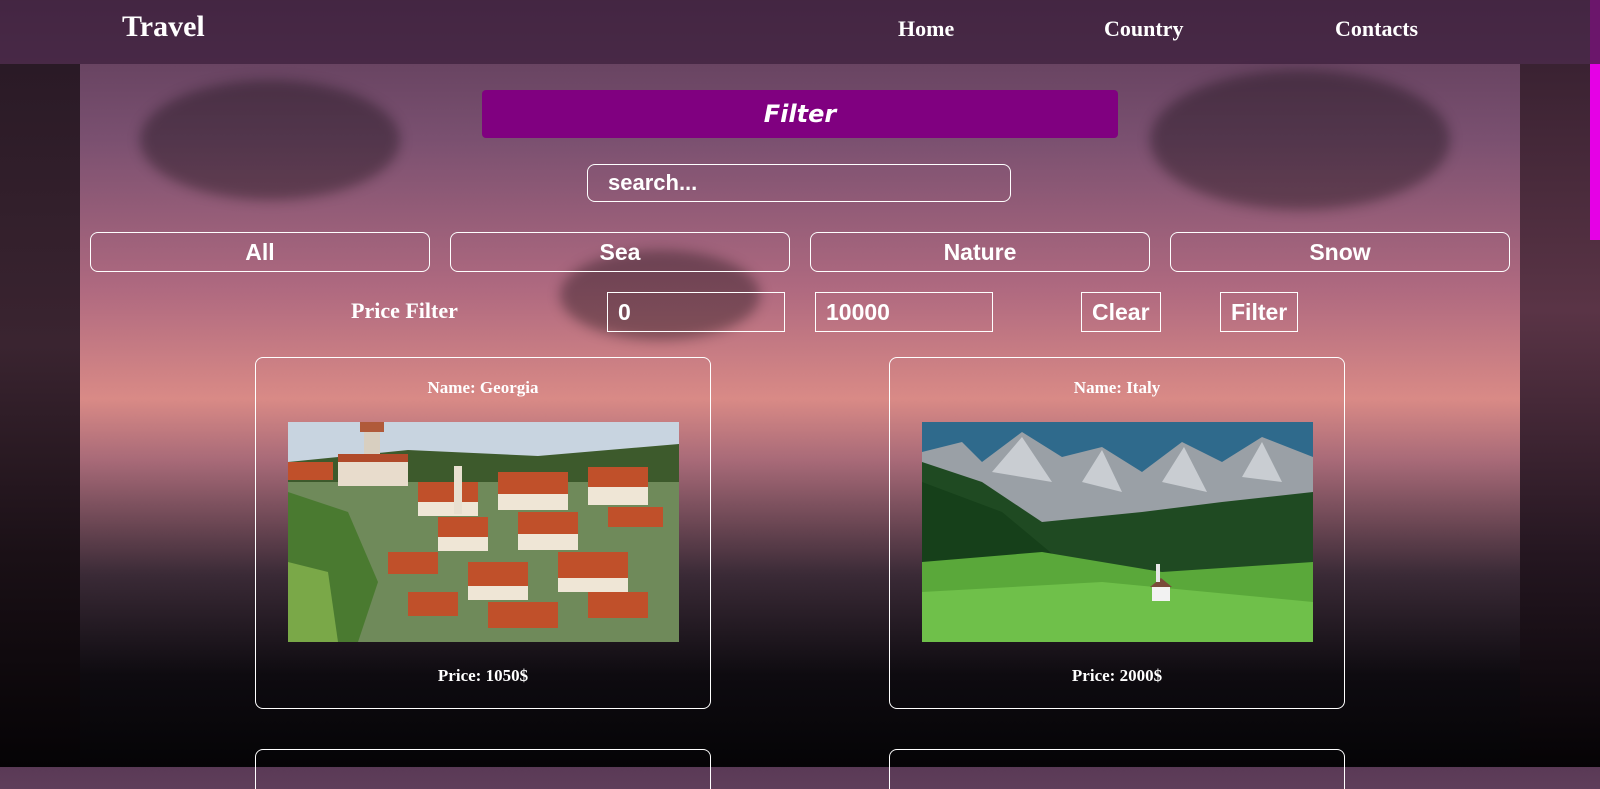 The image size is (1600, 789). Describe the element at coordinates (483, 675) in the screenshot. I see `card-price: Price: 1050$` at that location.